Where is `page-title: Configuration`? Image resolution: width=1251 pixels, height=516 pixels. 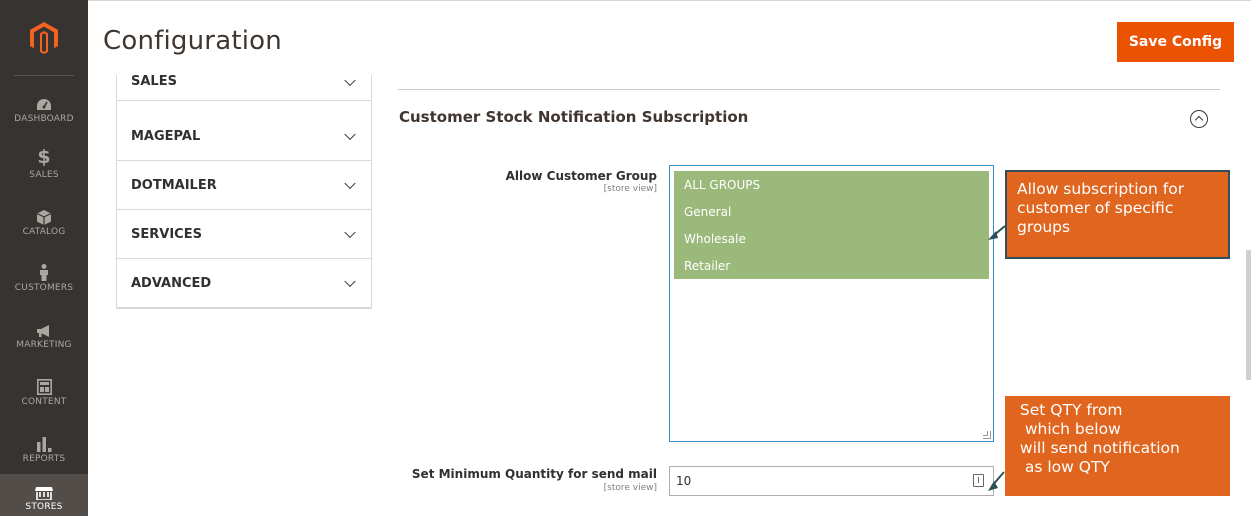 page-title: Configuration is located at coordinates (192, 41).